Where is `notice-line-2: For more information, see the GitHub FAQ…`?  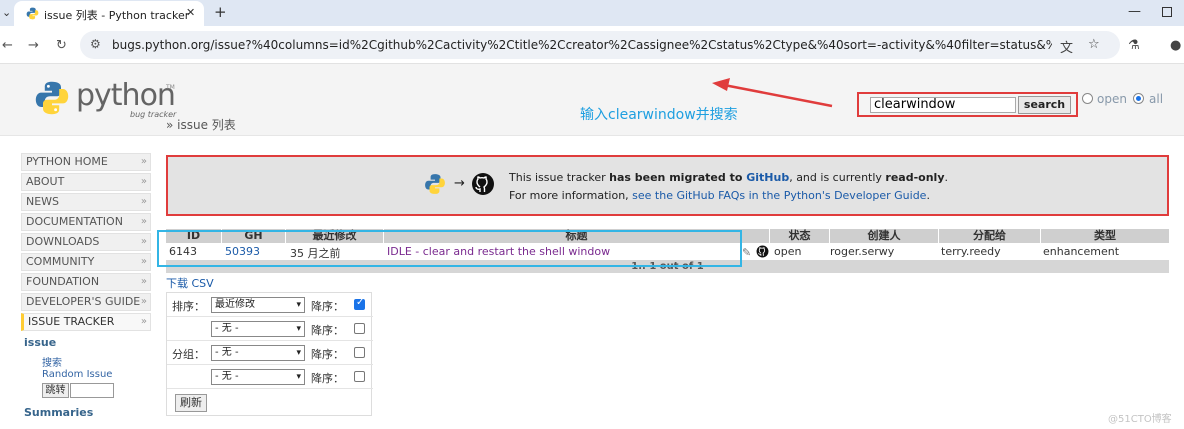
notice-line-2: For more information, see the GitHub FAQ… is located at coordinates (719, 195).